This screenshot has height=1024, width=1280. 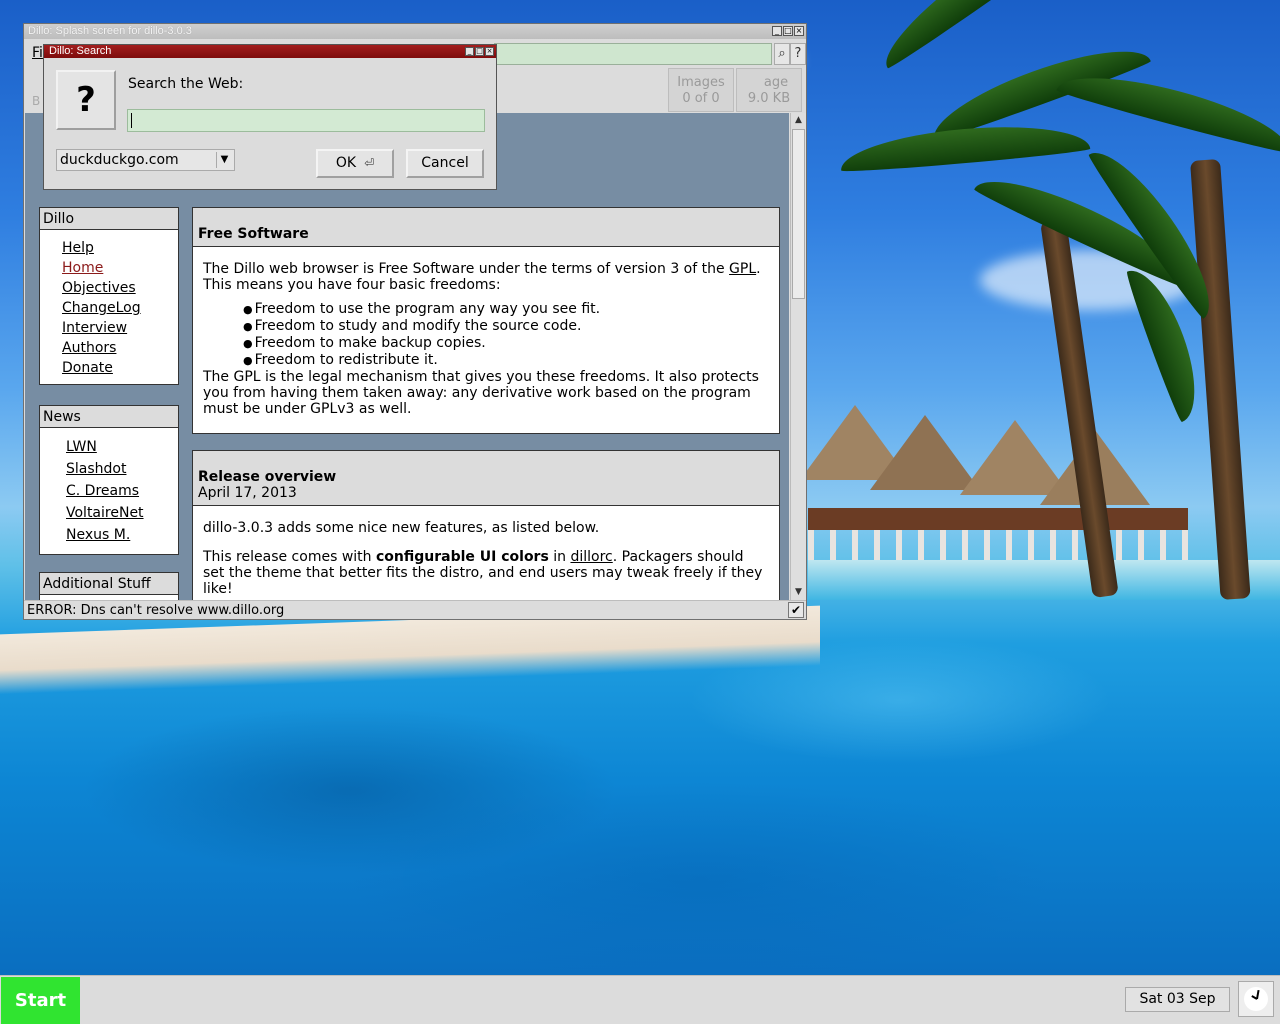 What do you see at coordinates (131, 120) in the screenshot?
I see `text-caret` at bounding box center [131, 120].